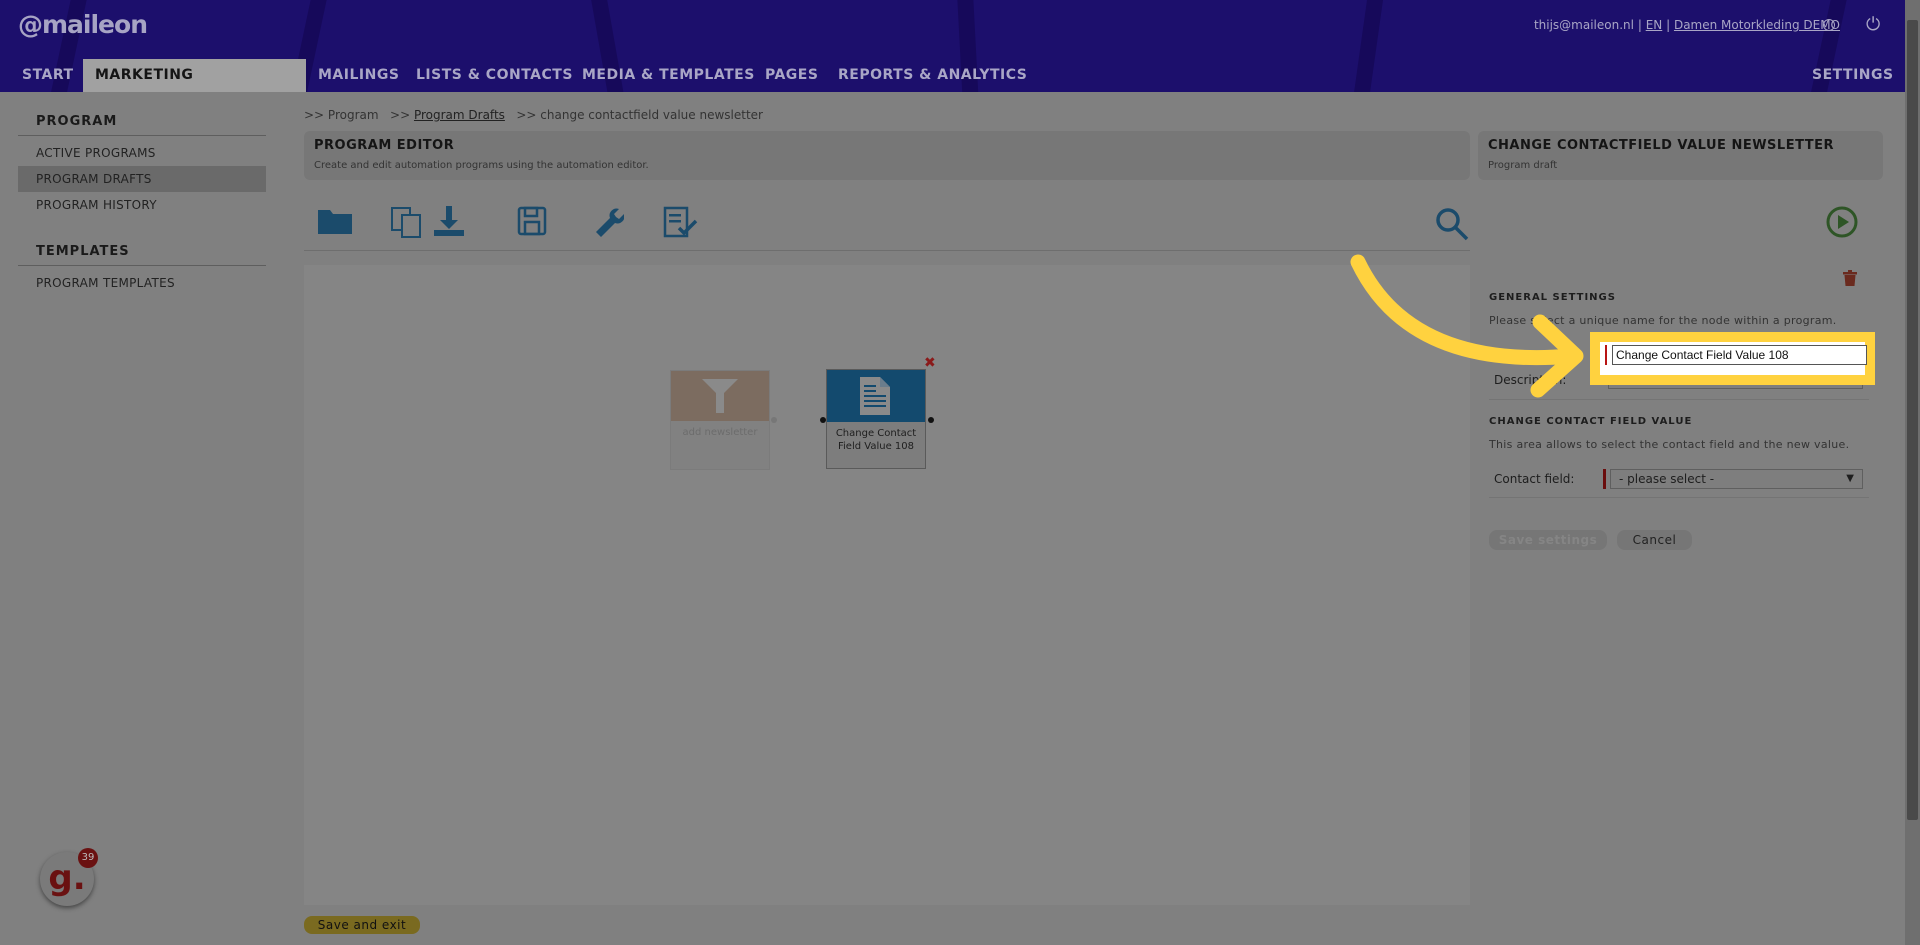 This screenshot has width=1920, height=945. What do you see at coordinates (1736, 479) in the screenshot?
I see `contact-field-select: - please select - ▼` at bounding box center [1736, 479].